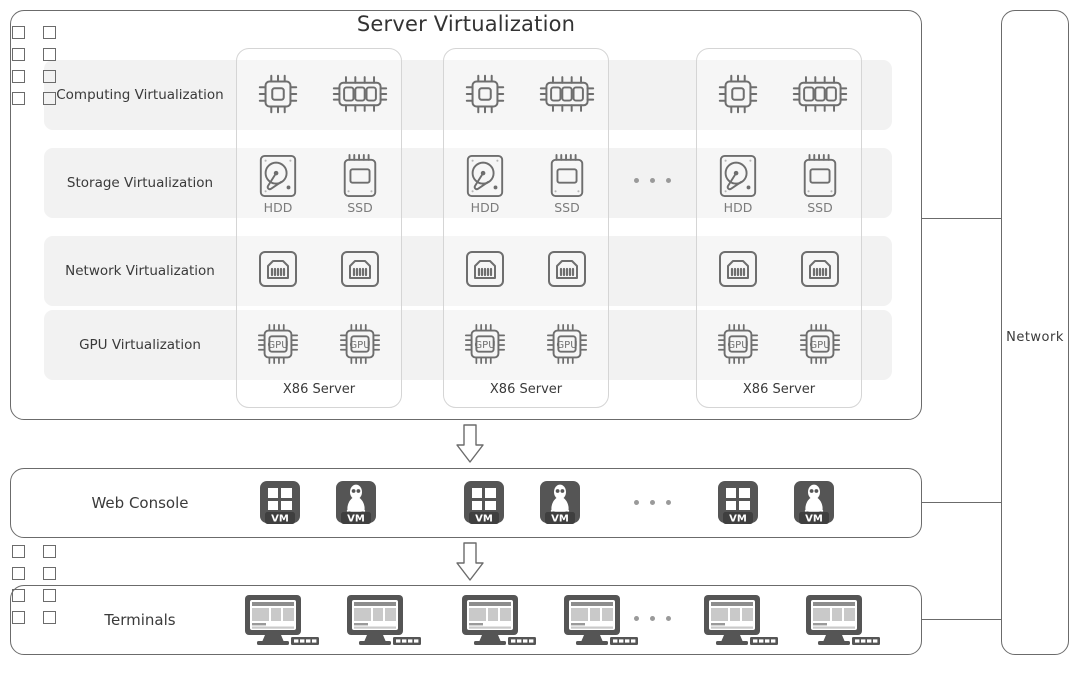 This screenshot has height=680, width=1081. Describe the element at coordinates (1035, 337) in the screenshot. I see `network-label: Network` at that location.